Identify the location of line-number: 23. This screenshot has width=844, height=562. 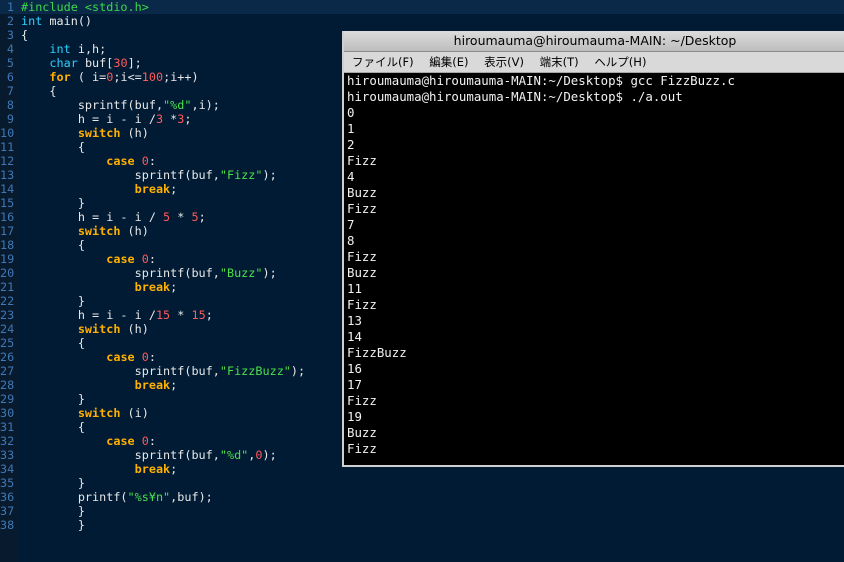
(7, 315).